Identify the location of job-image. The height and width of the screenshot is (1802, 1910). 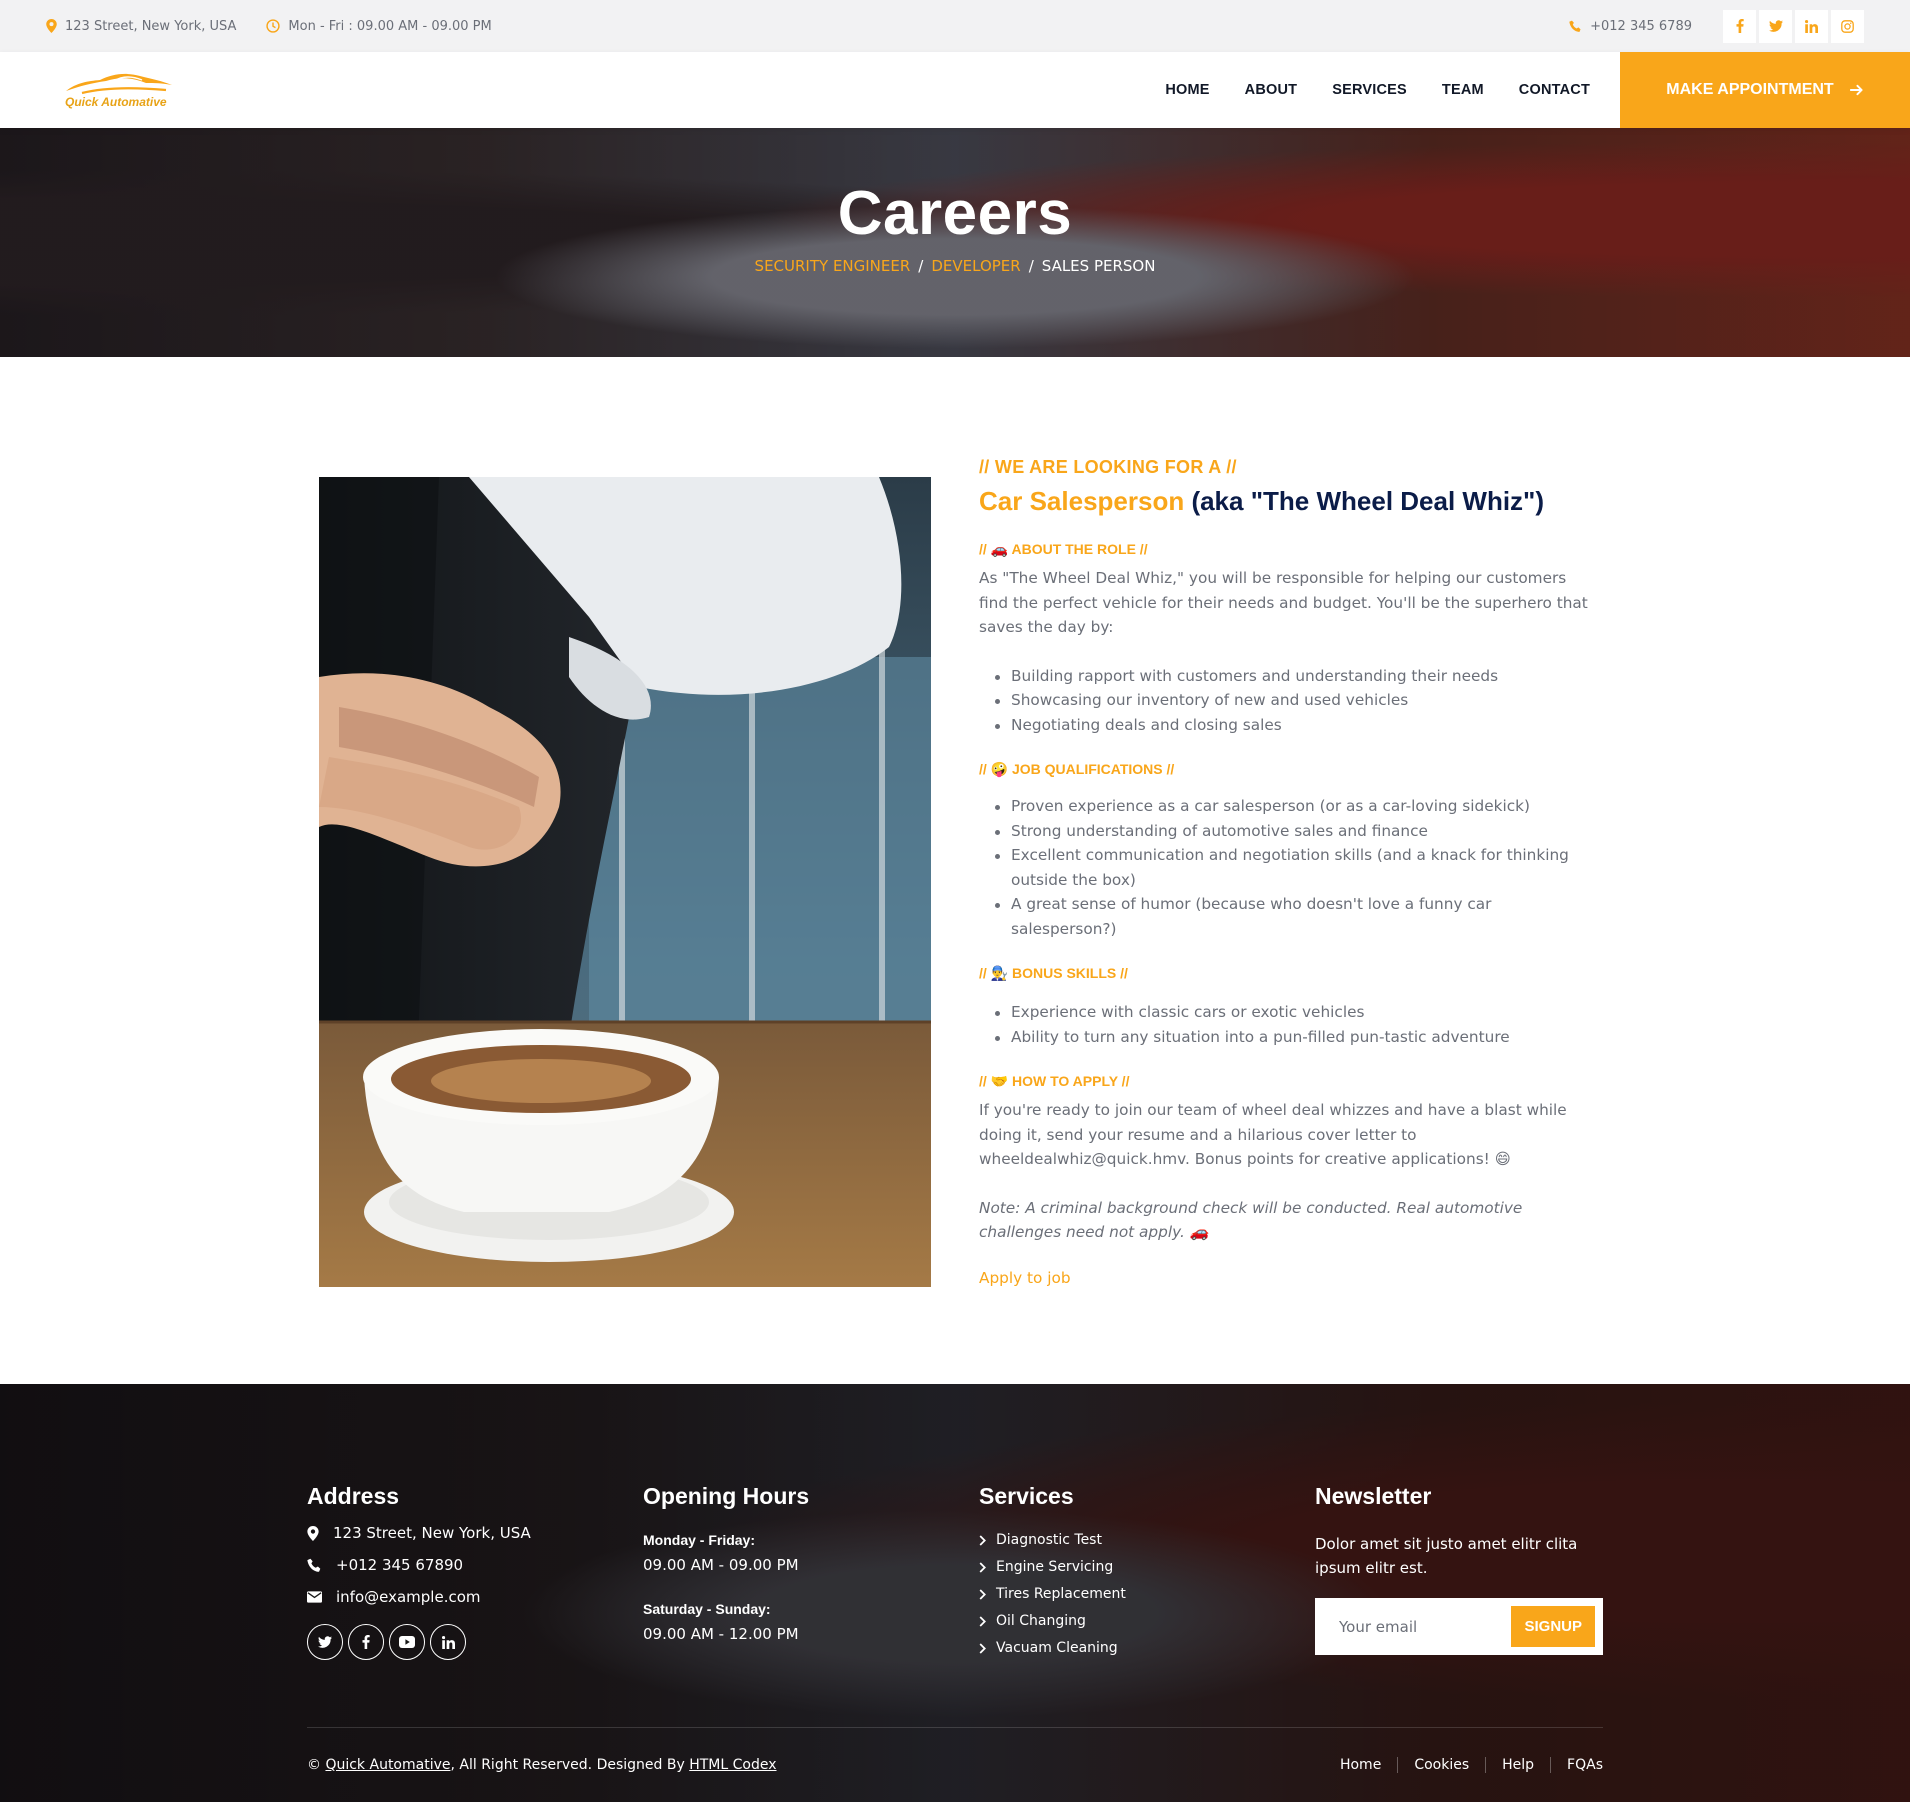
(625, 882).